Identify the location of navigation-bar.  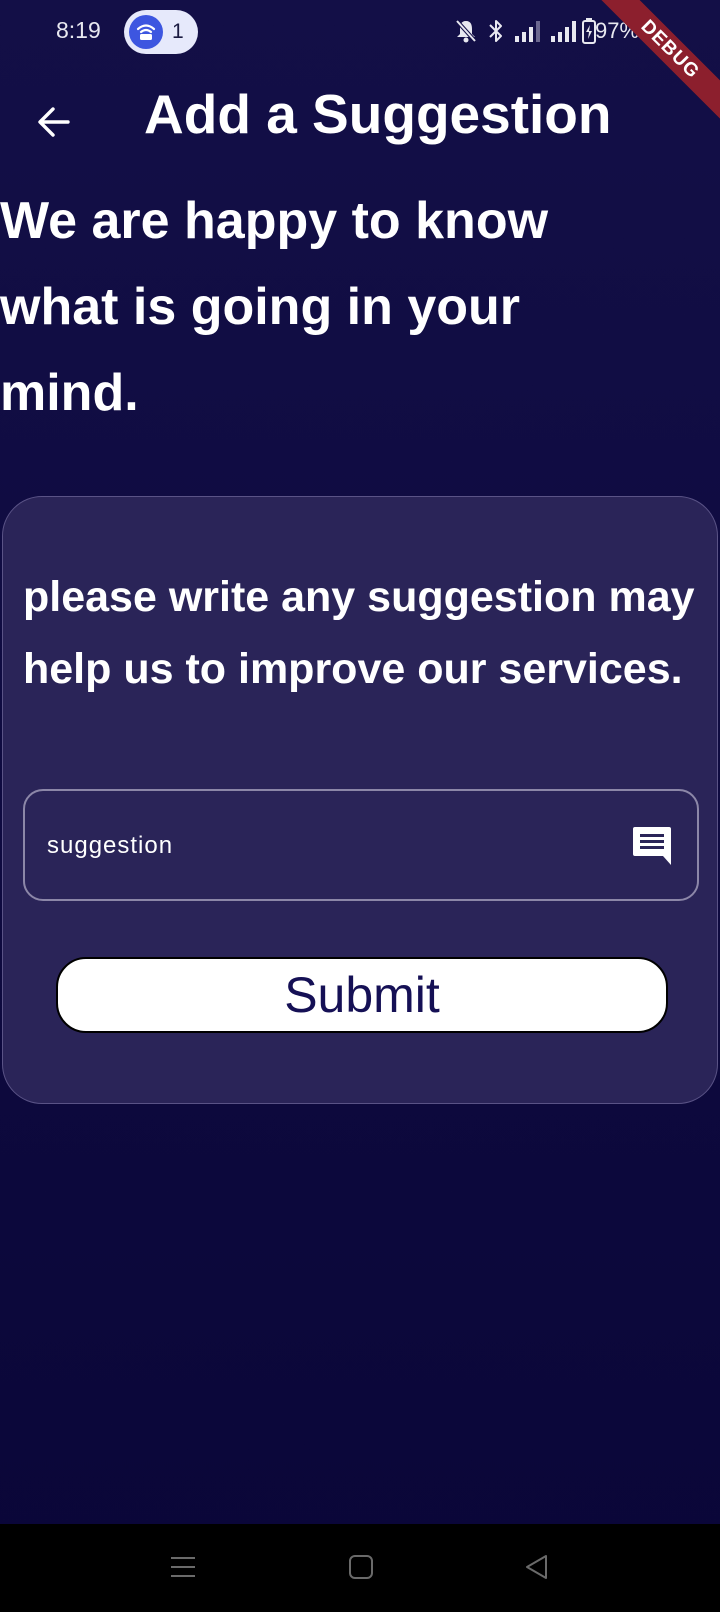
(360, 1568).